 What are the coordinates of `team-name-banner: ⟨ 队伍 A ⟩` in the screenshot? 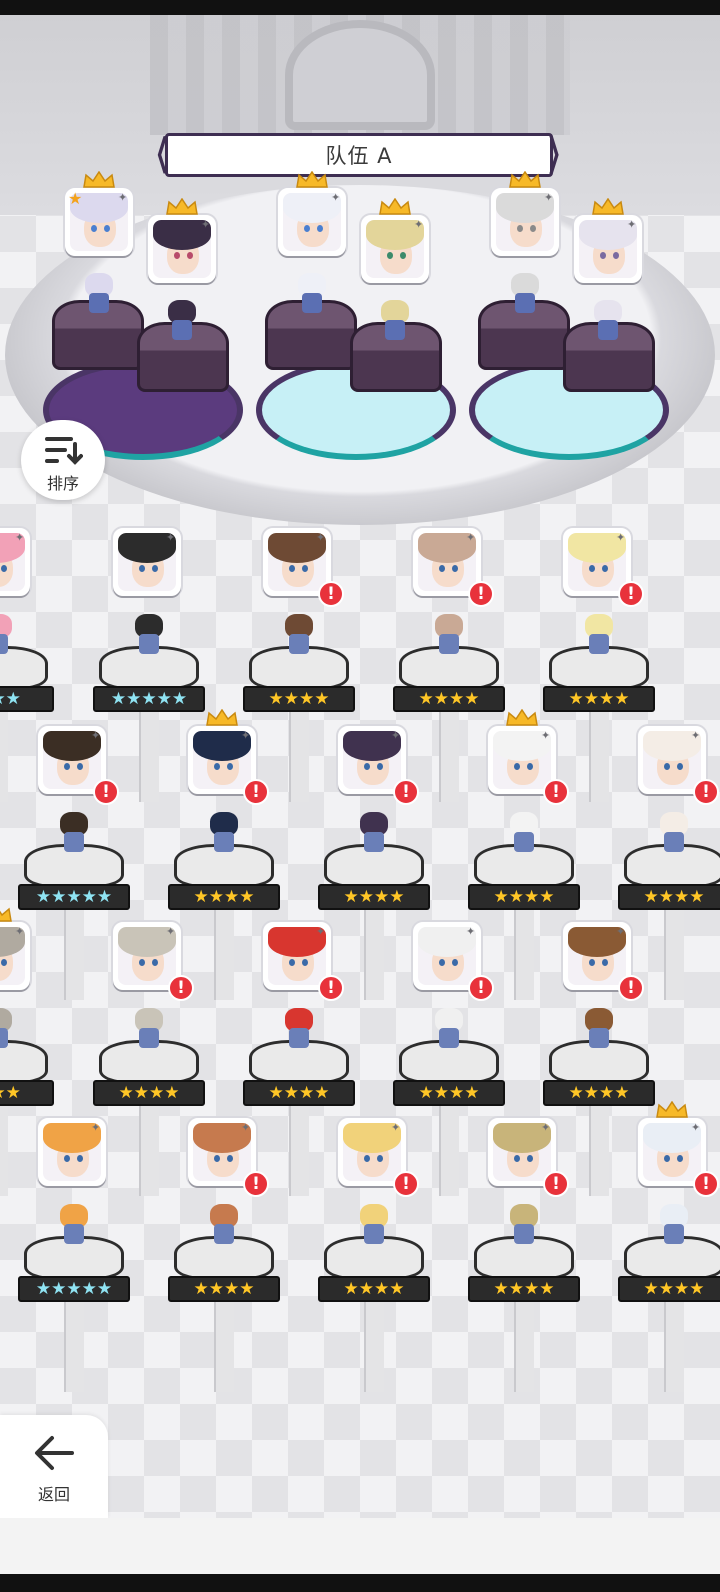 It's located at (358, 154).